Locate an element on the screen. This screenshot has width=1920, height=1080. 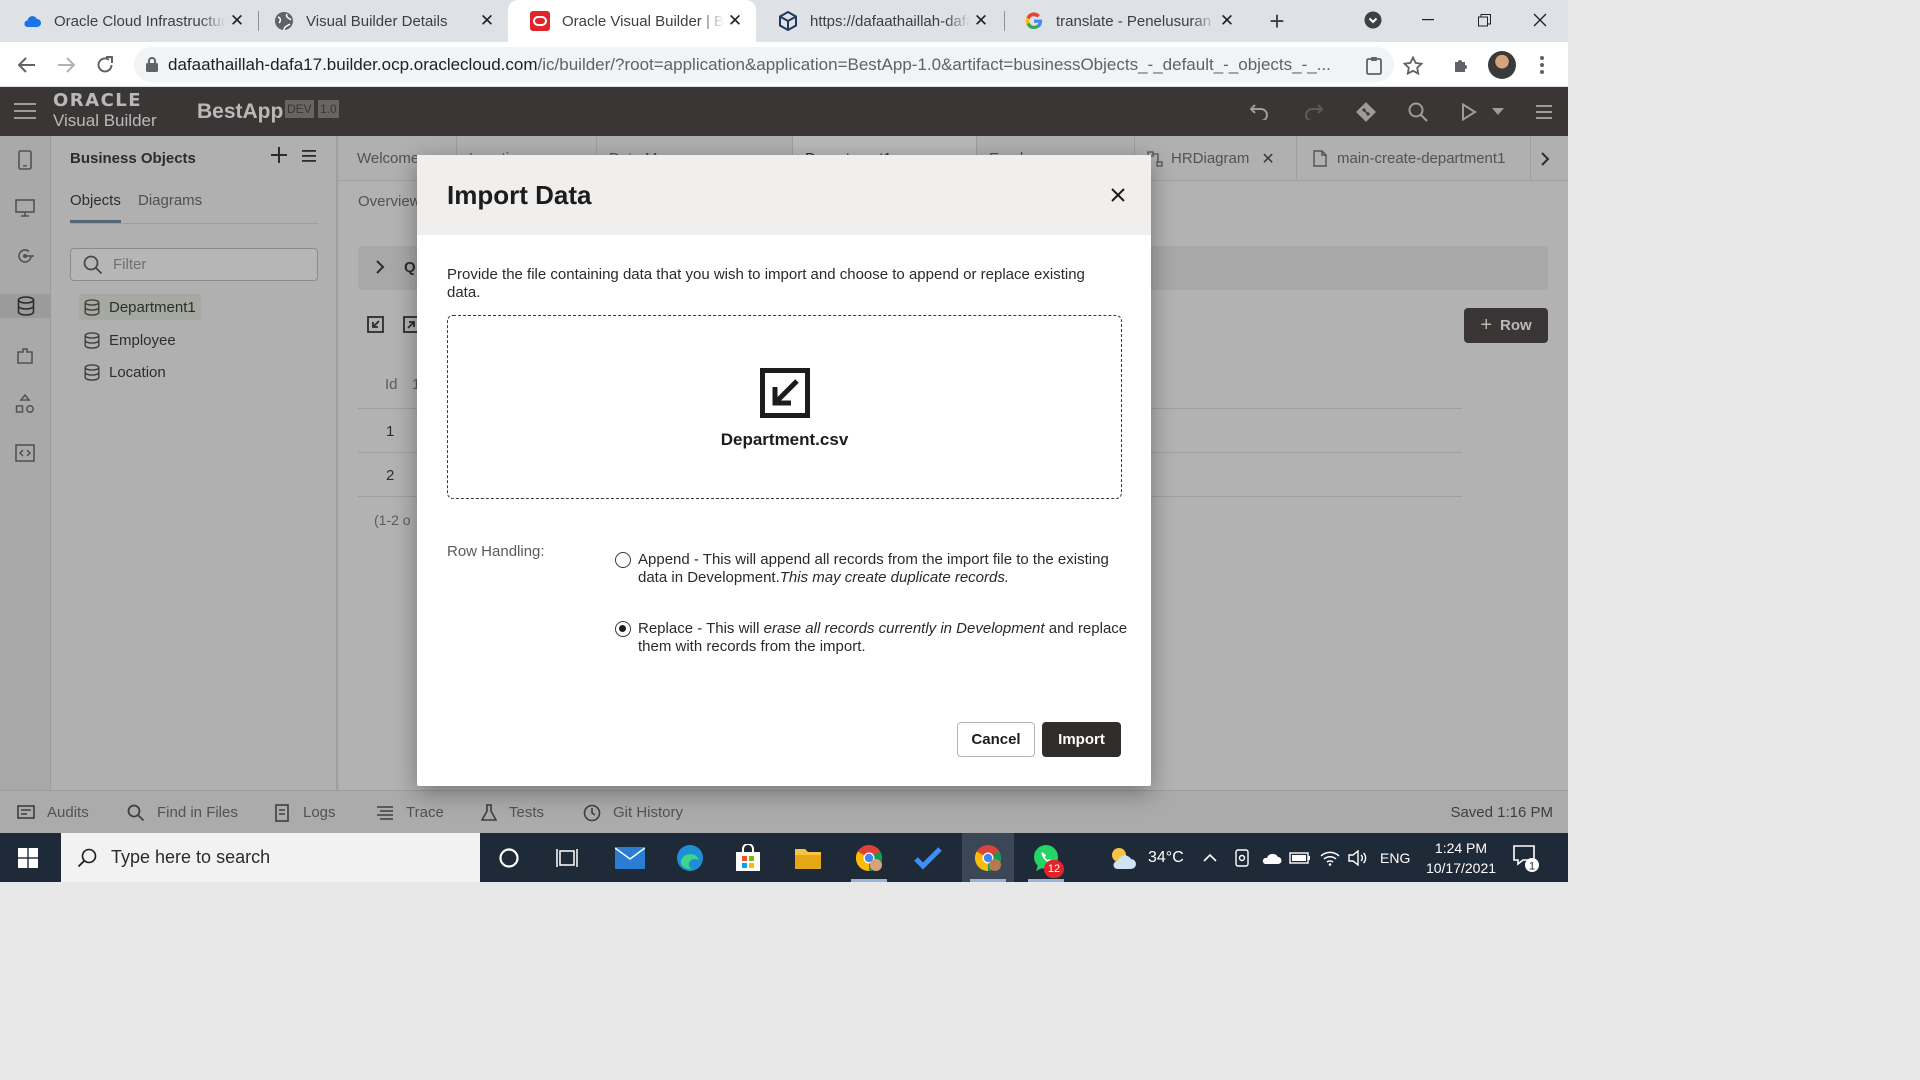
browser-tab-active: Oracle Visual Builder | BestApp ✕ is located at coordinates (632, 21).